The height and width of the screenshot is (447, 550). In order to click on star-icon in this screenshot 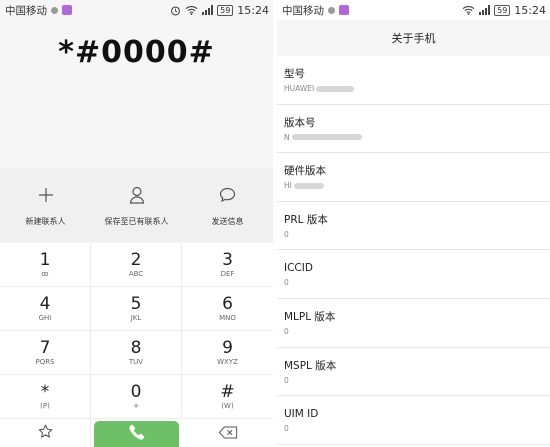, I will do `click(45, 433)`.